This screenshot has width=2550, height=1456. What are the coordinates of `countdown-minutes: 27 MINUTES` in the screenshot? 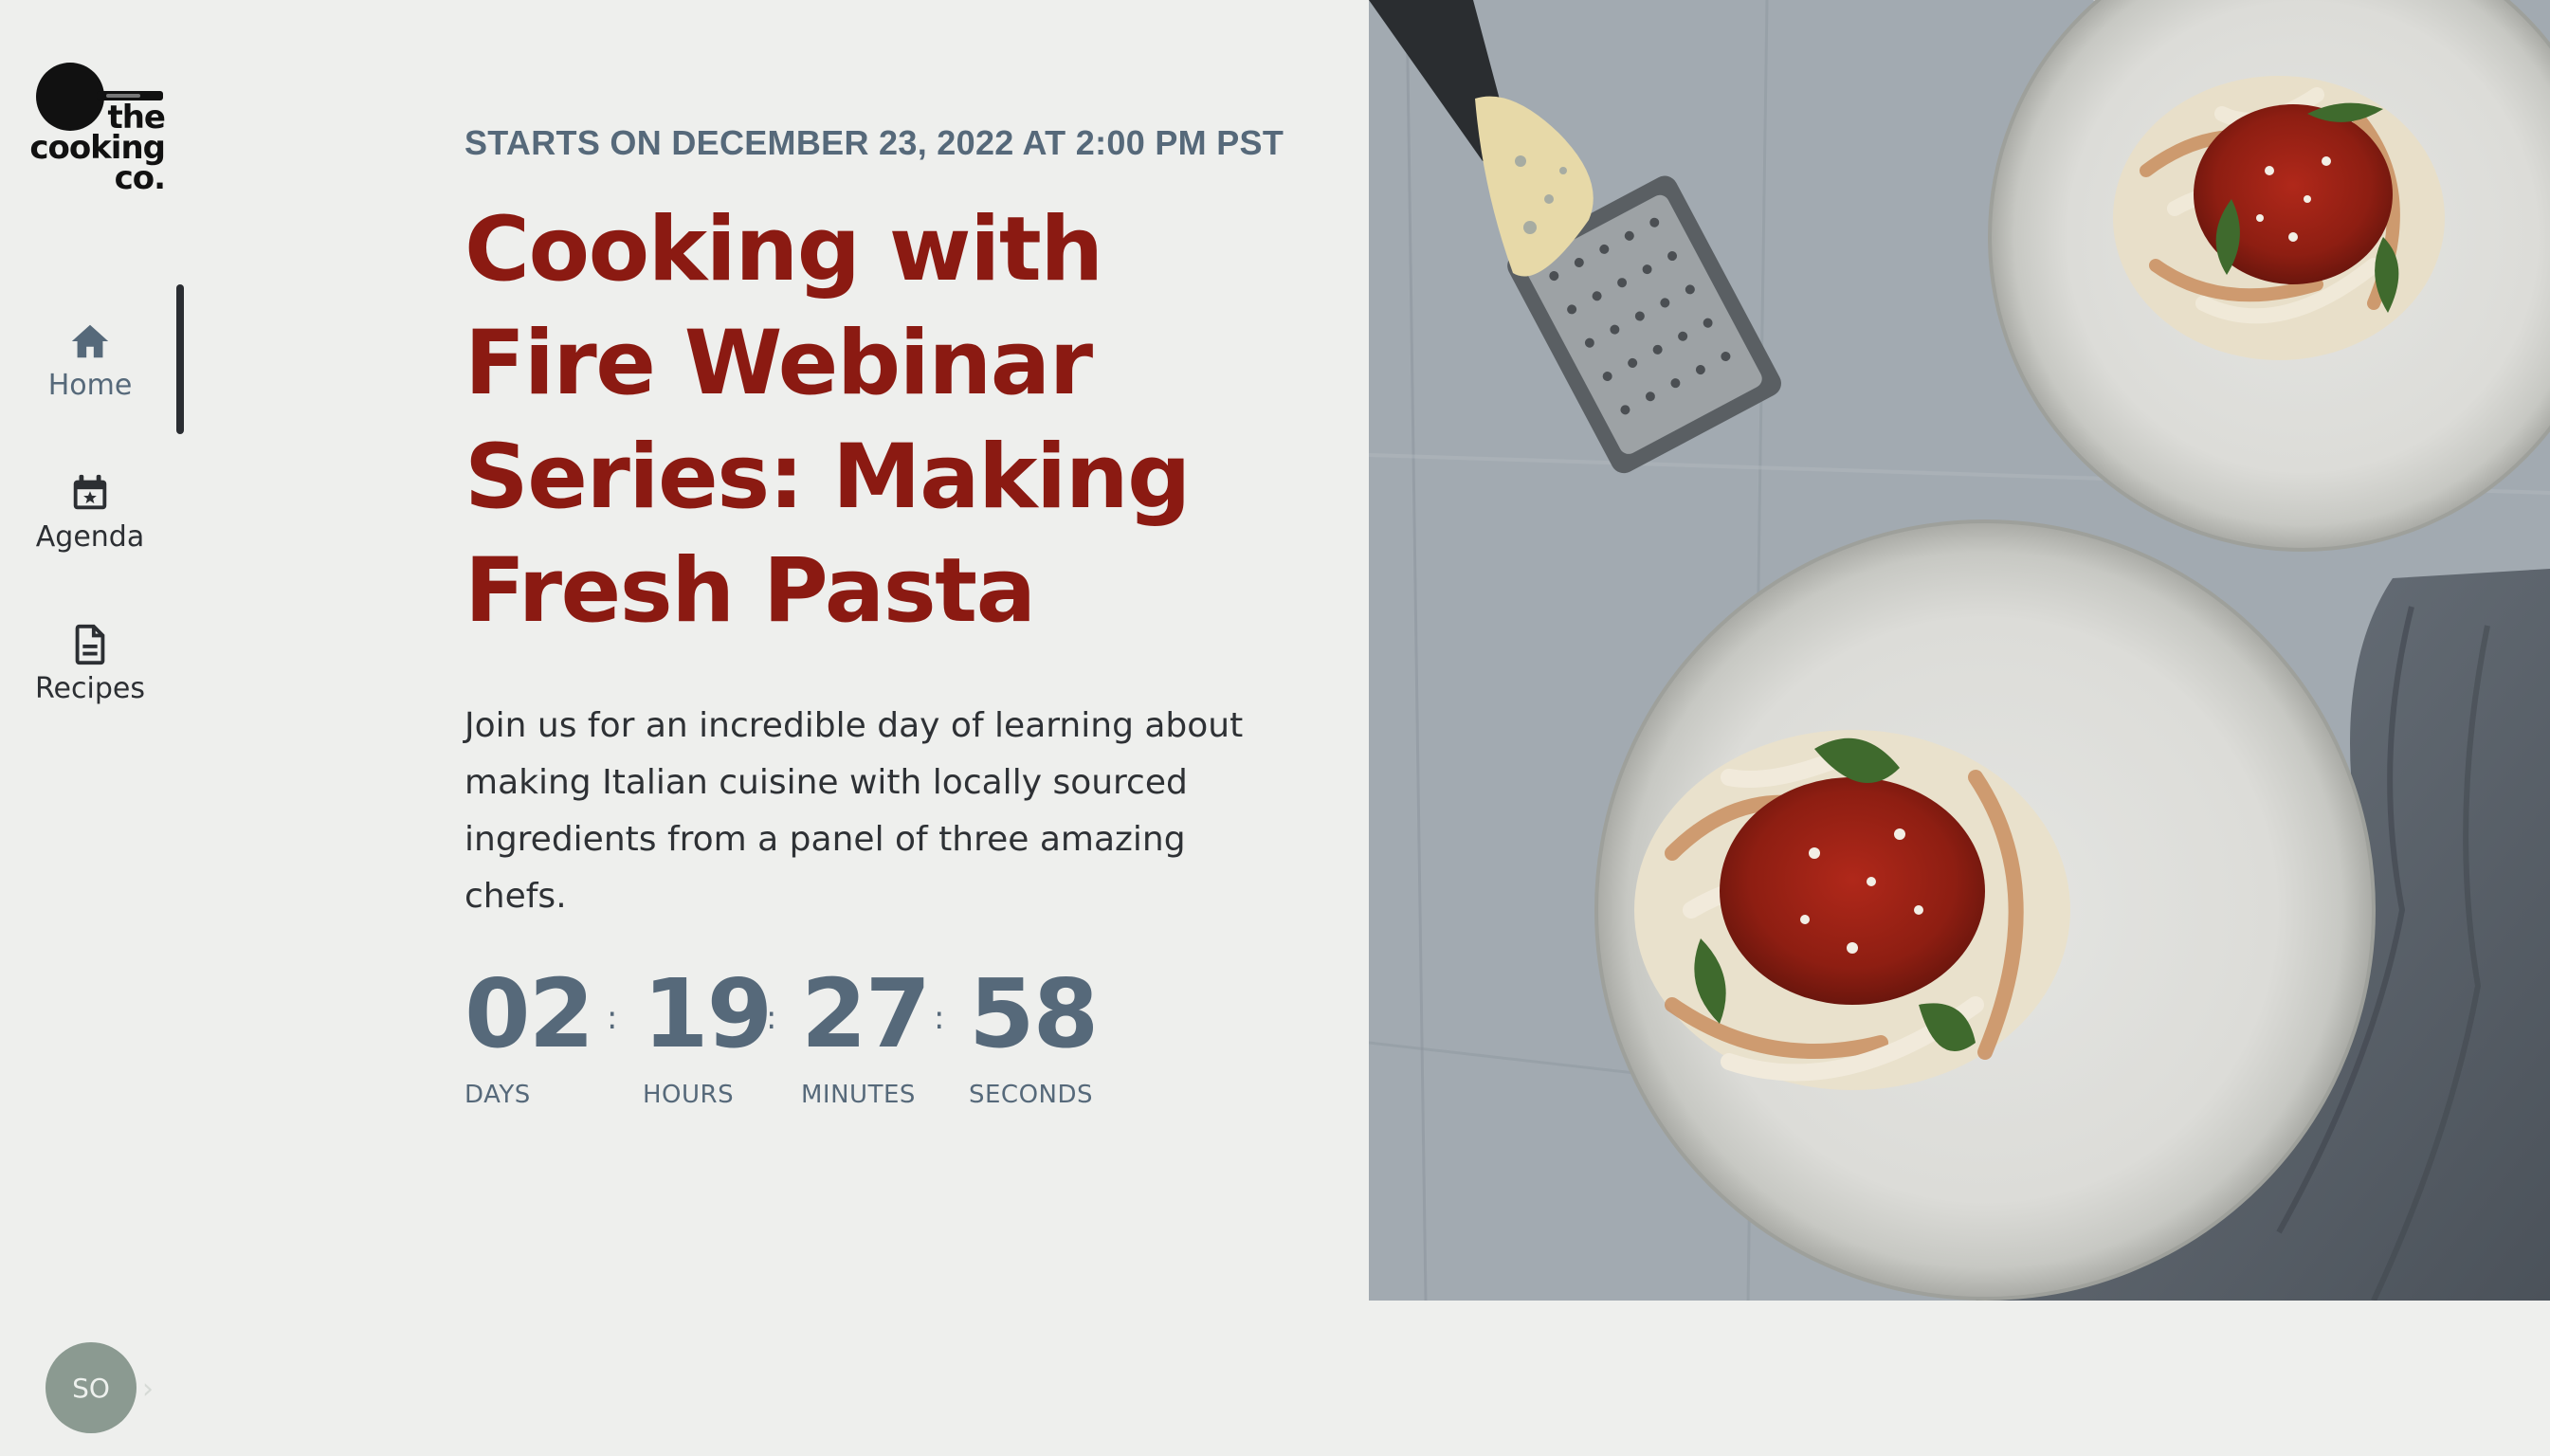 It's located at (866, 1033).